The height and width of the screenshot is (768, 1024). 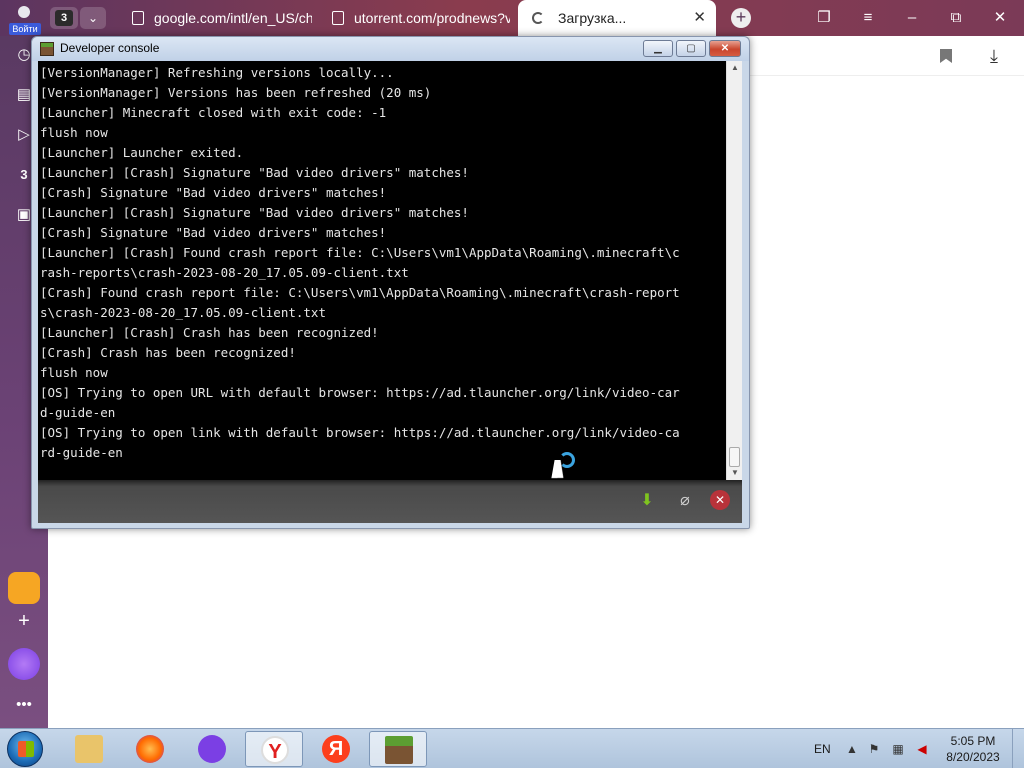 What do you see at coordinates (81, 452) in the screenshot?
I see `log-line: rd-guide-en` at bounding box center [81, 452].